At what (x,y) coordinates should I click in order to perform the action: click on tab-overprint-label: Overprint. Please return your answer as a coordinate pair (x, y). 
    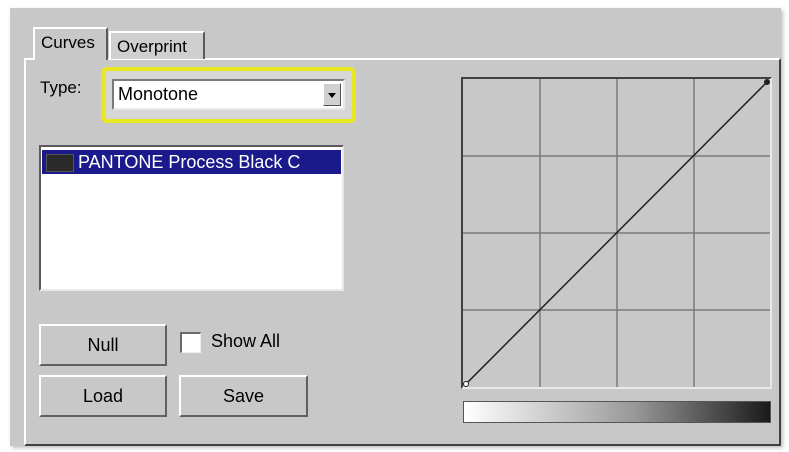
    Looking at the image, I should click on (152, 46).